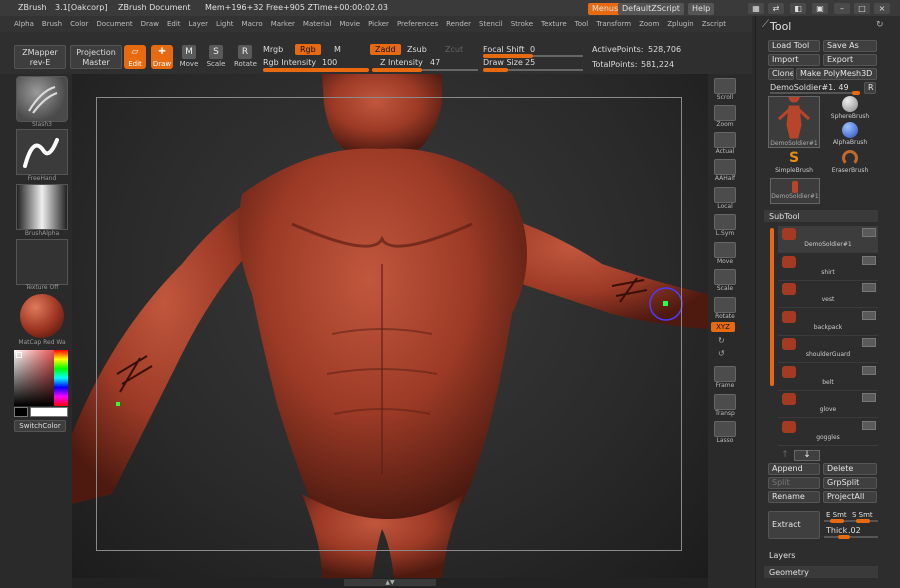 This screenshot has height=588, width=900. Describe the element at coordinates (150, 24) in the screenshot. I see `menu-draw: Draw` at that location.